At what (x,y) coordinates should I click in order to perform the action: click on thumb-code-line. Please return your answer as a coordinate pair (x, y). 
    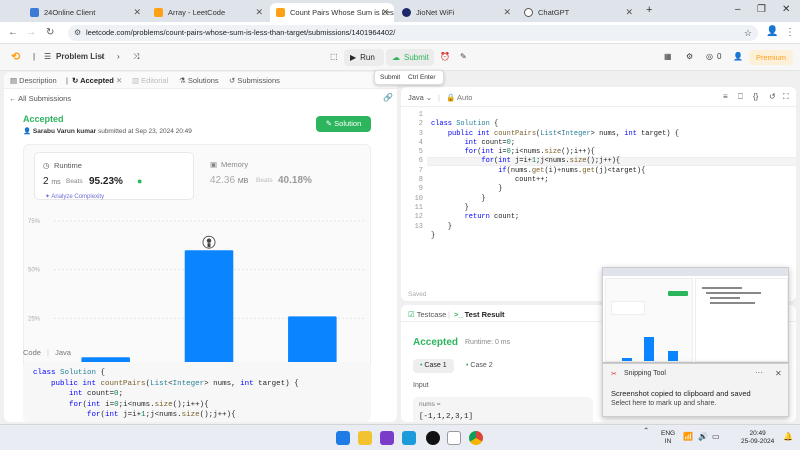
    Looking at the image, I should click on (725, 298).